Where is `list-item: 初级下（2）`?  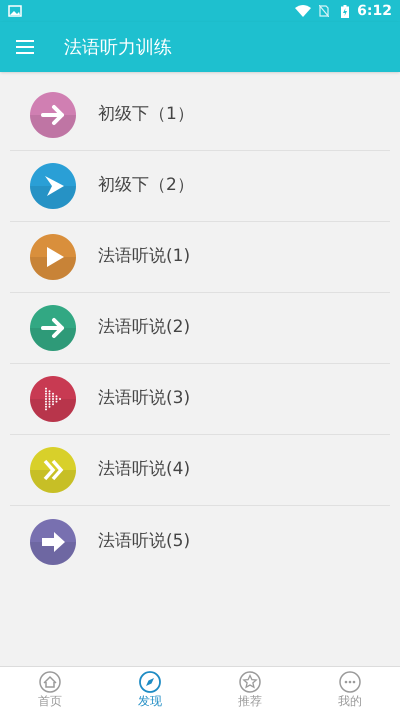
list-item: 初级下（2） is located at coordinates (200, 186).